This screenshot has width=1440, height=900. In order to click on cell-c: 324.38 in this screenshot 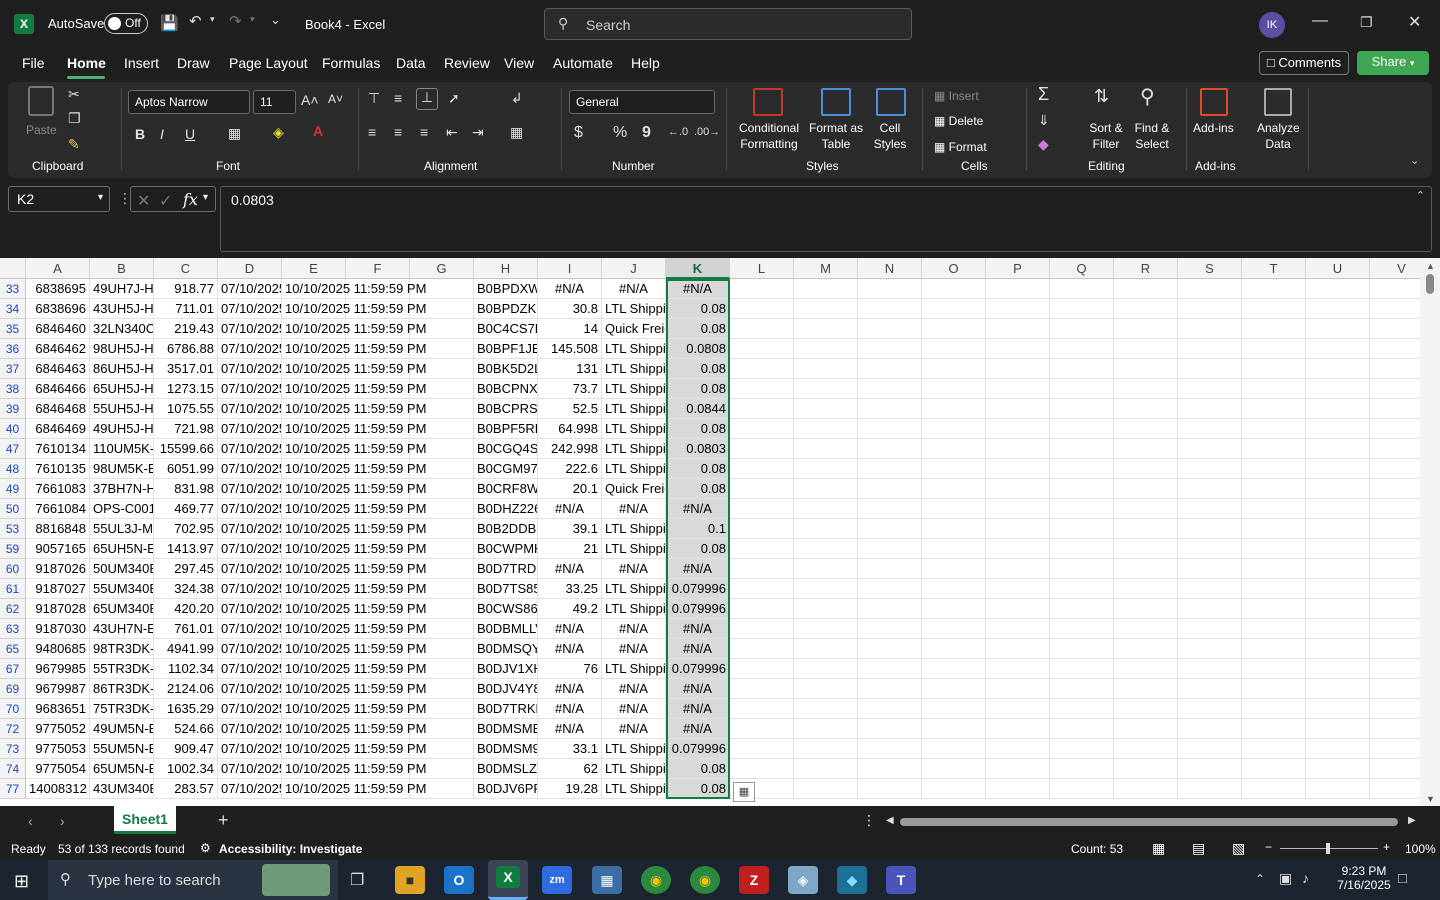, I will do `click(186, 589)`.